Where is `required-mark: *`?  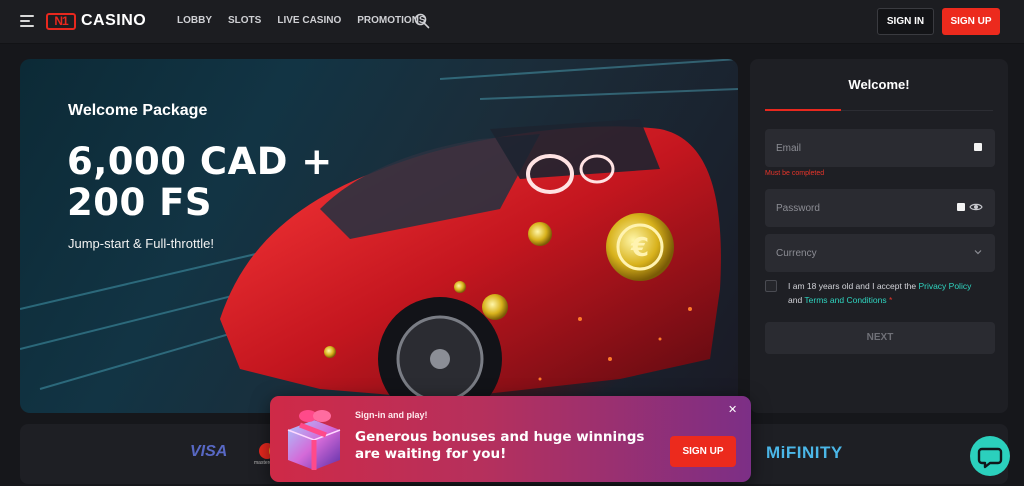 required-mark: * is located at coordinates (891, 300).